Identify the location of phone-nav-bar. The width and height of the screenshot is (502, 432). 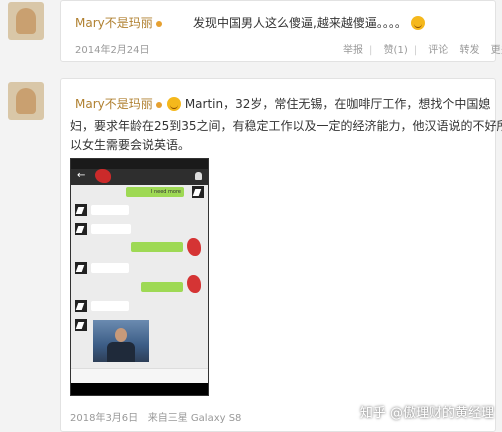
(139, 389).